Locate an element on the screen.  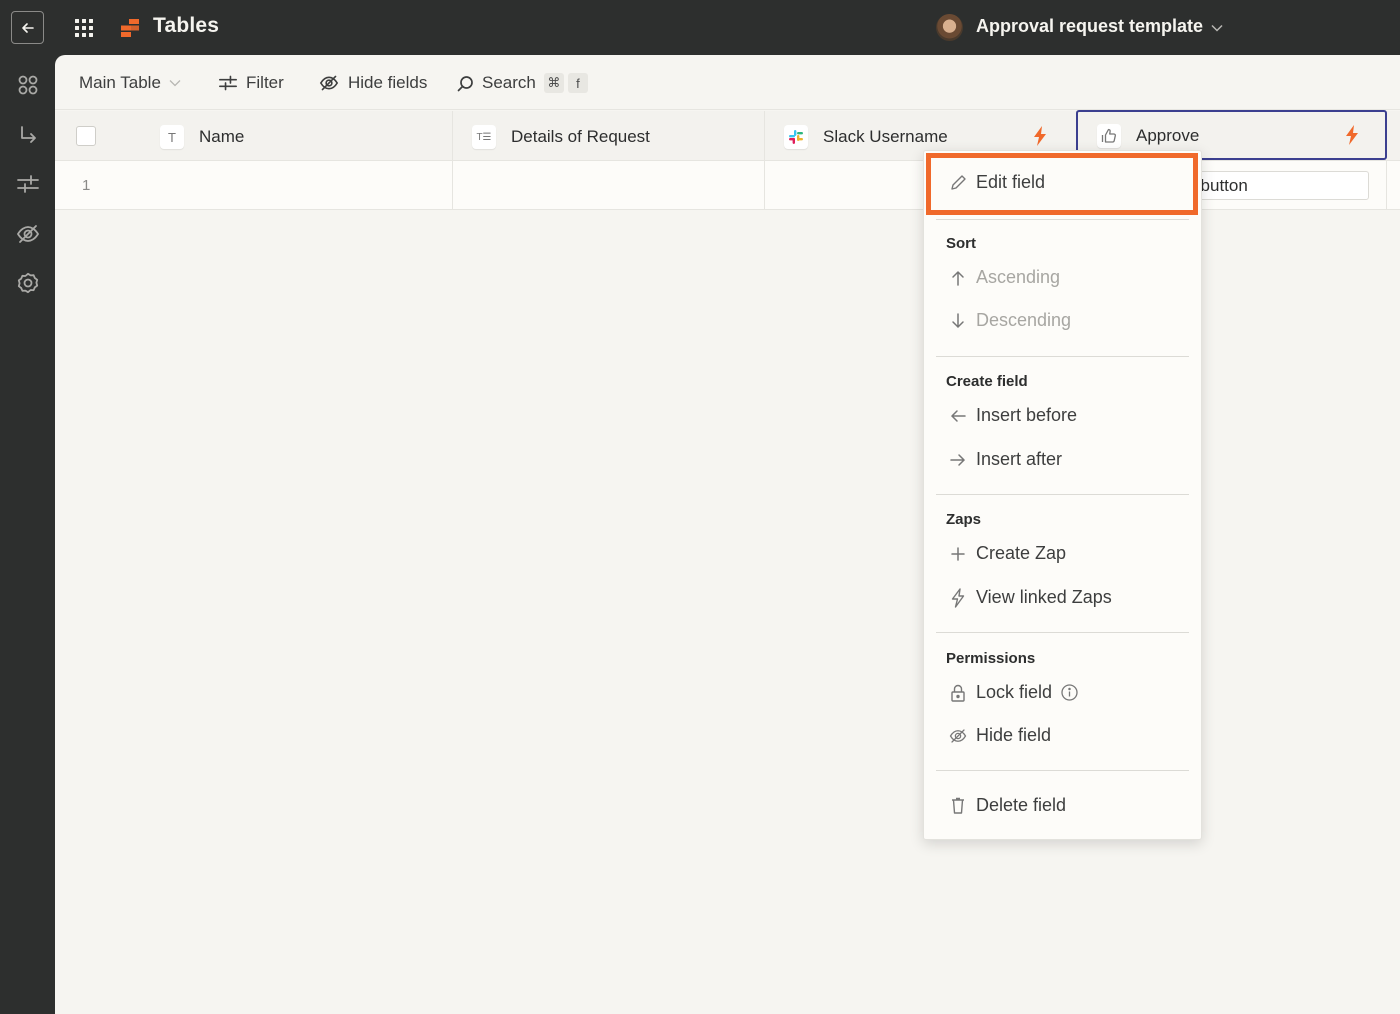
row-number: 1 is located at coordinates (86, 185).